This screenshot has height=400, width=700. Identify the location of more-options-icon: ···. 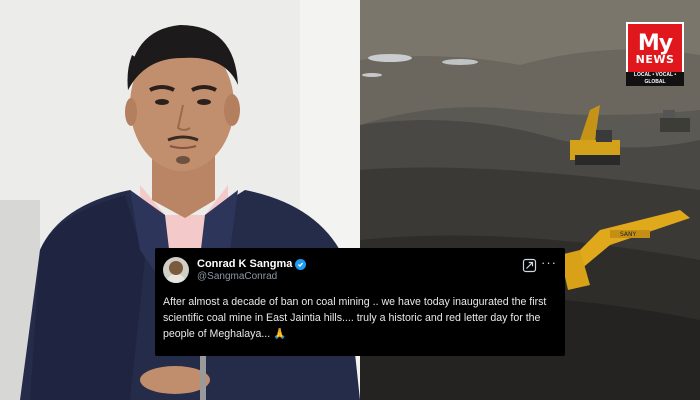
(549, 262).